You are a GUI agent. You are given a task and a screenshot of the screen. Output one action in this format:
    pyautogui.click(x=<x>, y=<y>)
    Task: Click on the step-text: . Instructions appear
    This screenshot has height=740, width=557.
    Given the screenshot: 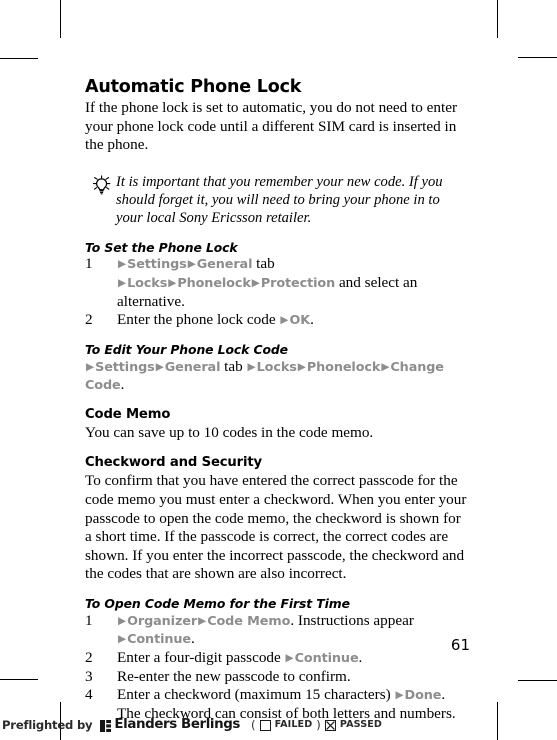 What is the action you would take?
    pyautogui.click(x=352, y=620)
    